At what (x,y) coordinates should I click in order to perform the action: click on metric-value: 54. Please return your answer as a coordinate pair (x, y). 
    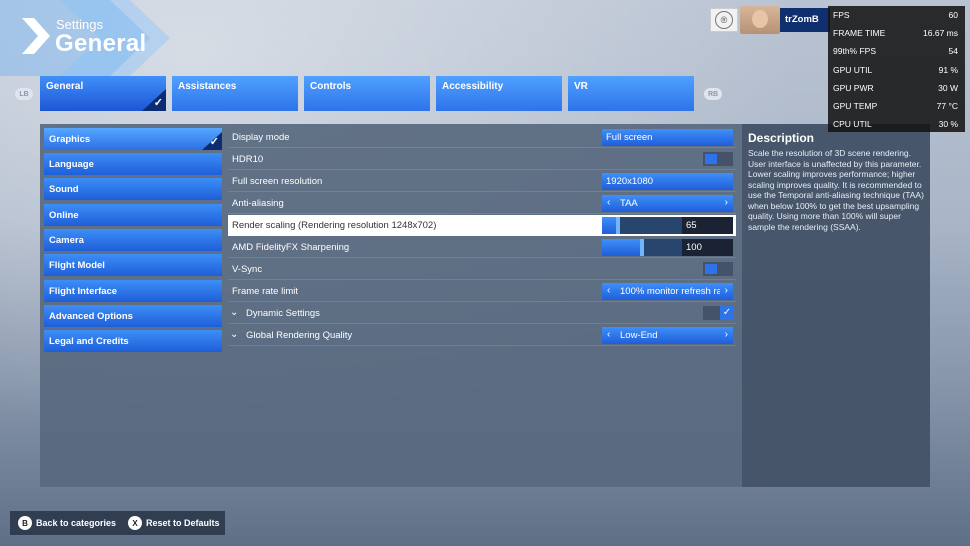
    Looking at the image, I should click on (953, 51).